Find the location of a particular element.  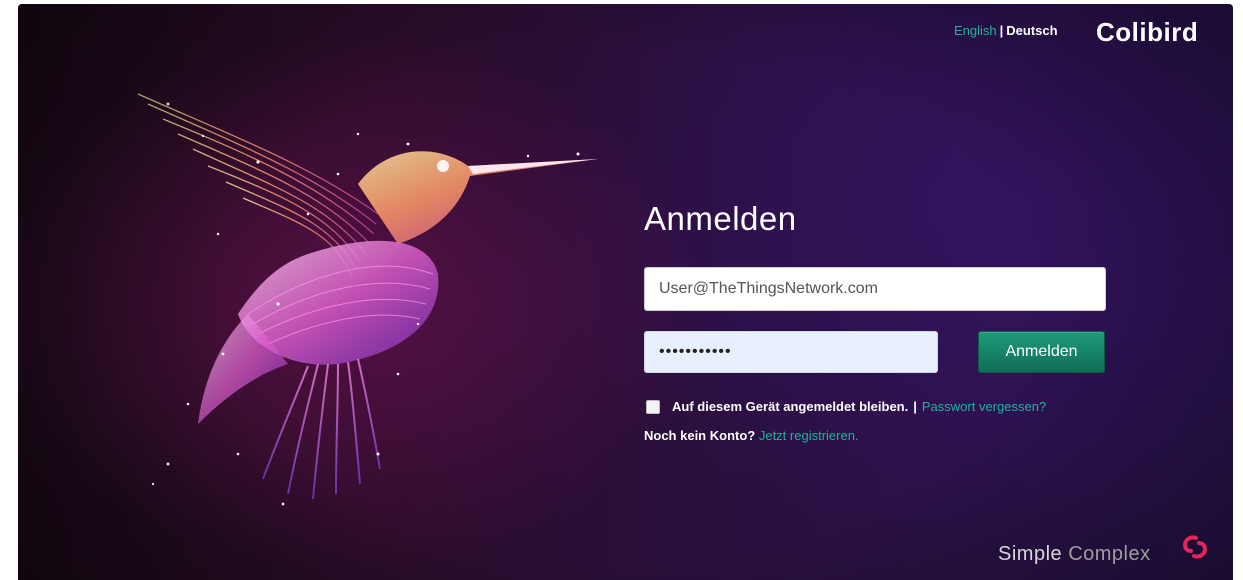

forgot-password-link: Passwort vergessen? is located at coordinates (984, 406).